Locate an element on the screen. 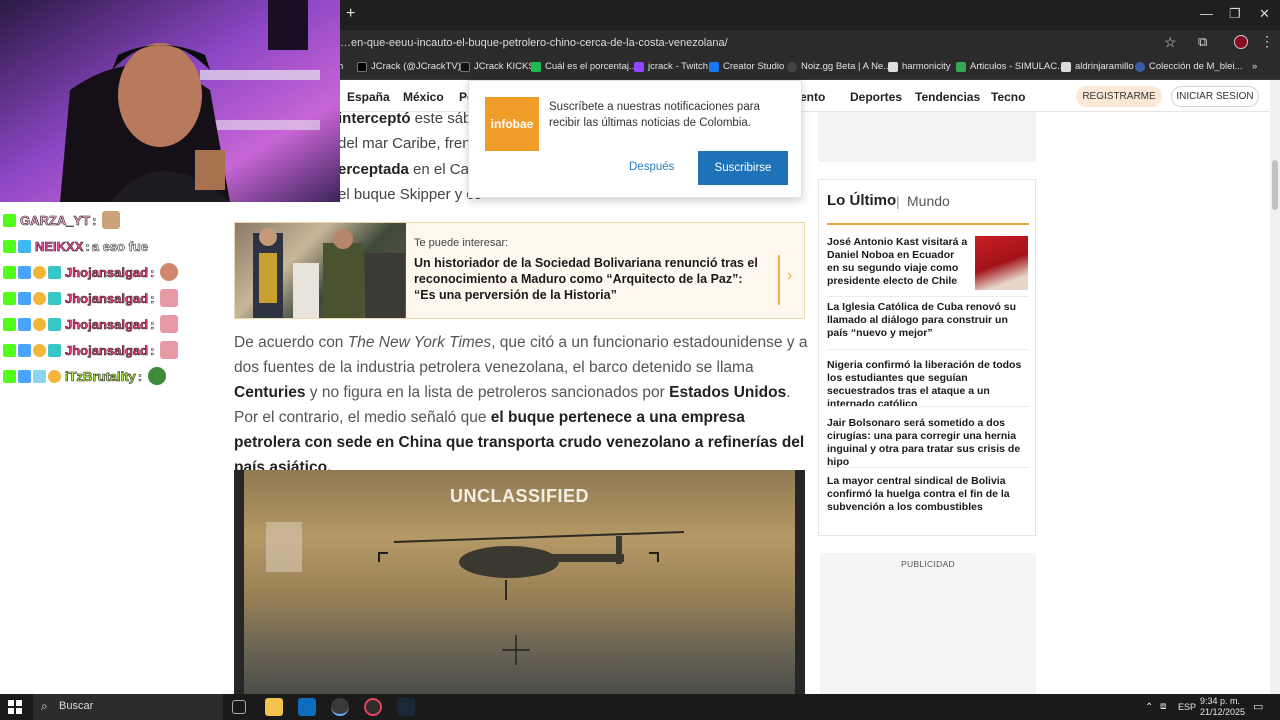 This screenshot has height=720, width=1280. register-button: REGISTRARME is located at coordinates (1119, 96).